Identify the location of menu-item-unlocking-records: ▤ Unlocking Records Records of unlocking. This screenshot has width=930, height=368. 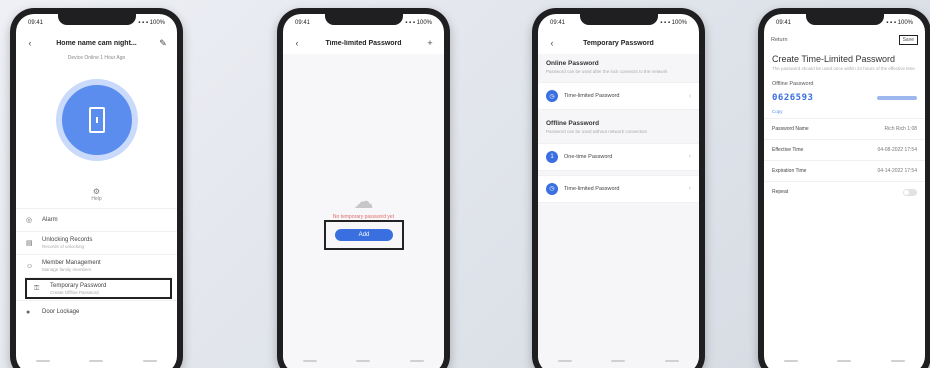
(96, 242).